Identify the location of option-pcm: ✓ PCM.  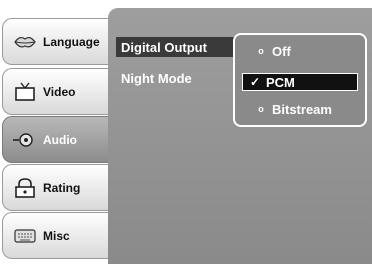
(300, 82).